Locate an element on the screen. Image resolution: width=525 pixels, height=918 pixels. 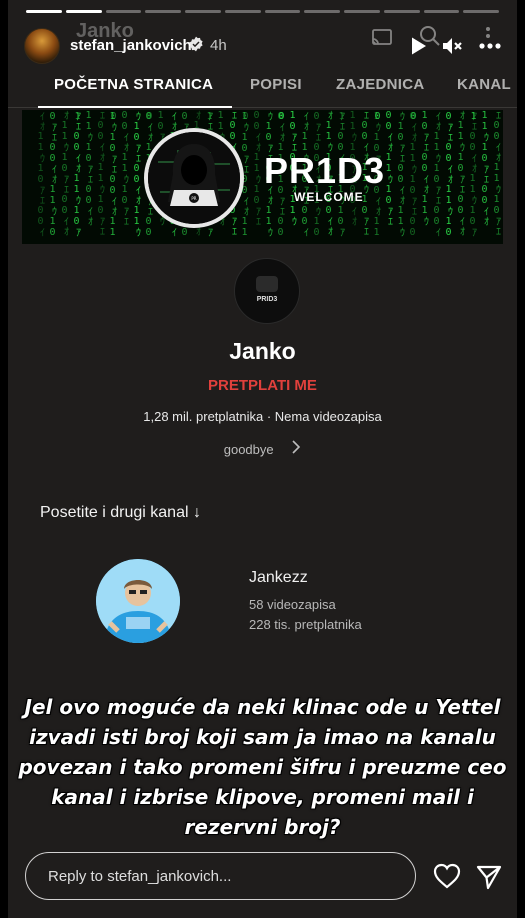
tab-community: ZAJEDNICA is located at coordinates (380, 84).